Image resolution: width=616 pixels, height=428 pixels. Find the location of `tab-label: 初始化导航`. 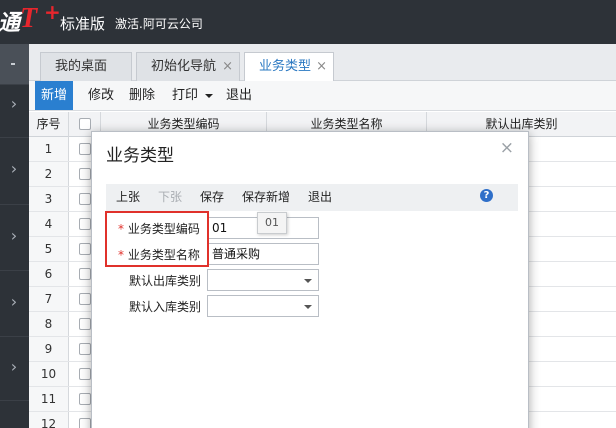

tab-label: 初始化导航 is located at coordinates (184, 66).